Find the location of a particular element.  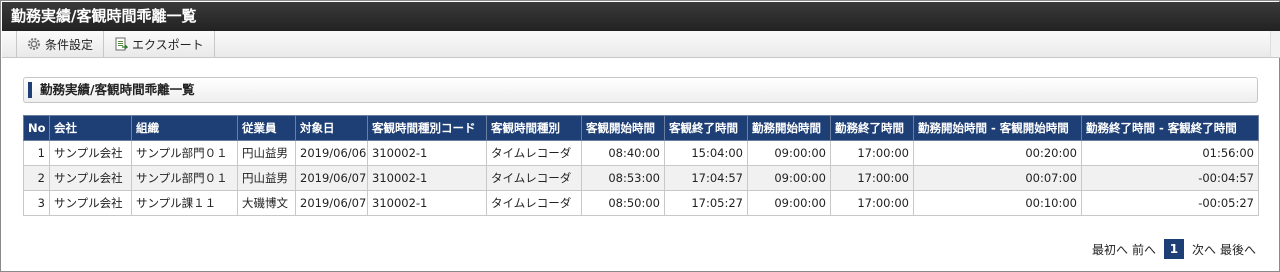

column-header-objective-type: 客観時間種別 is located at coordinates (534, 128).